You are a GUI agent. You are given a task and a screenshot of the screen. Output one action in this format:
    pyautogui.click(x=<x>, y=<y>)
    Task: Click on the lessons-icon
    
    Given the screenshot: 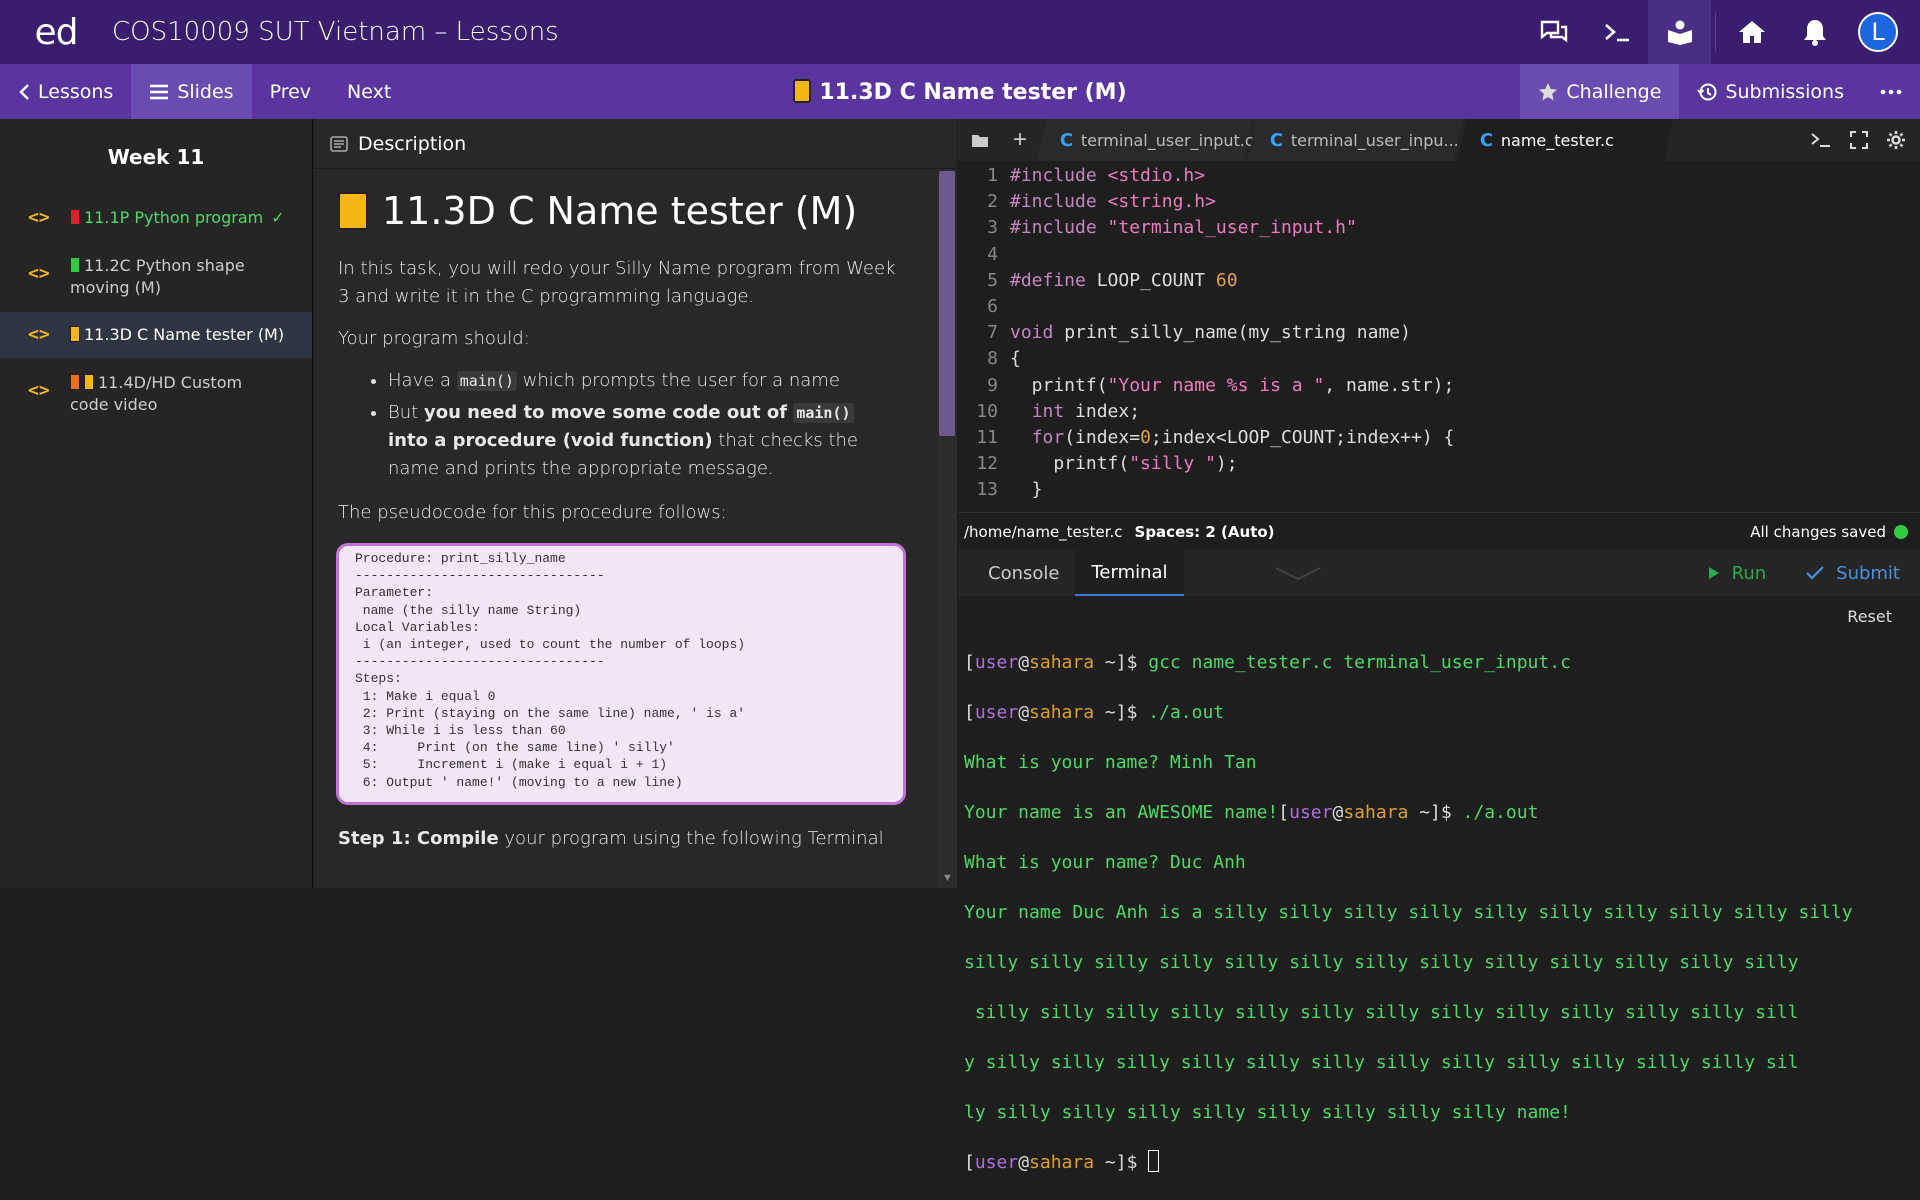 What is the action you would take?
    pyautogui.click(x=1679, y=32)
    